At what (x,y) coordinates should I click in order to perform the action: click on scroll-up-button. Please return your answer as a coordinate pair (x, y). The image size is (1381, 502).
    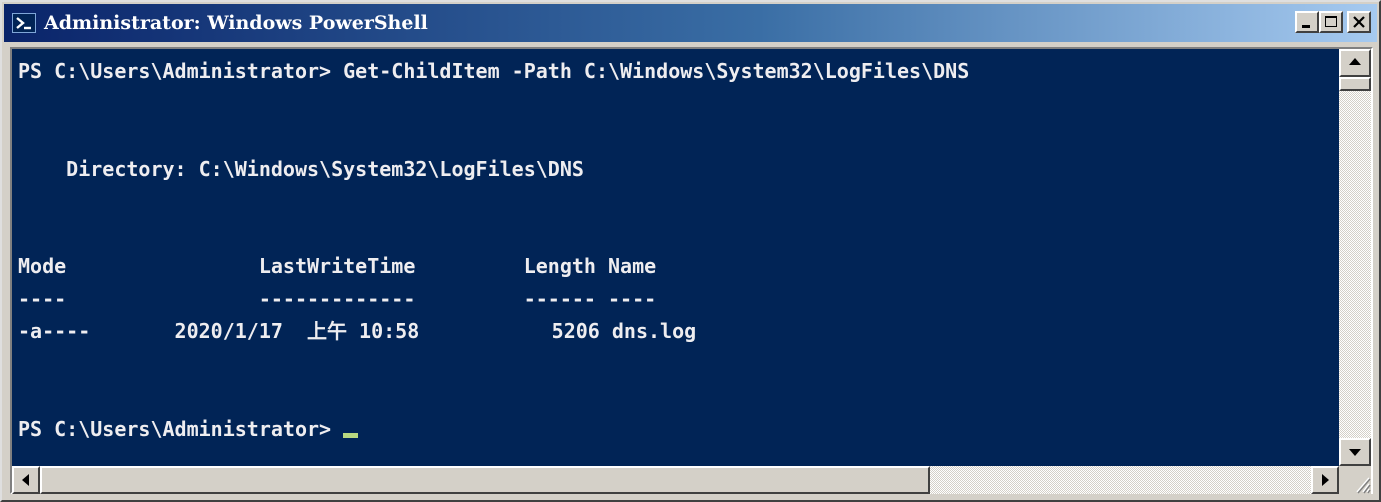
    Looking at the image, I should click on (1355, 63).